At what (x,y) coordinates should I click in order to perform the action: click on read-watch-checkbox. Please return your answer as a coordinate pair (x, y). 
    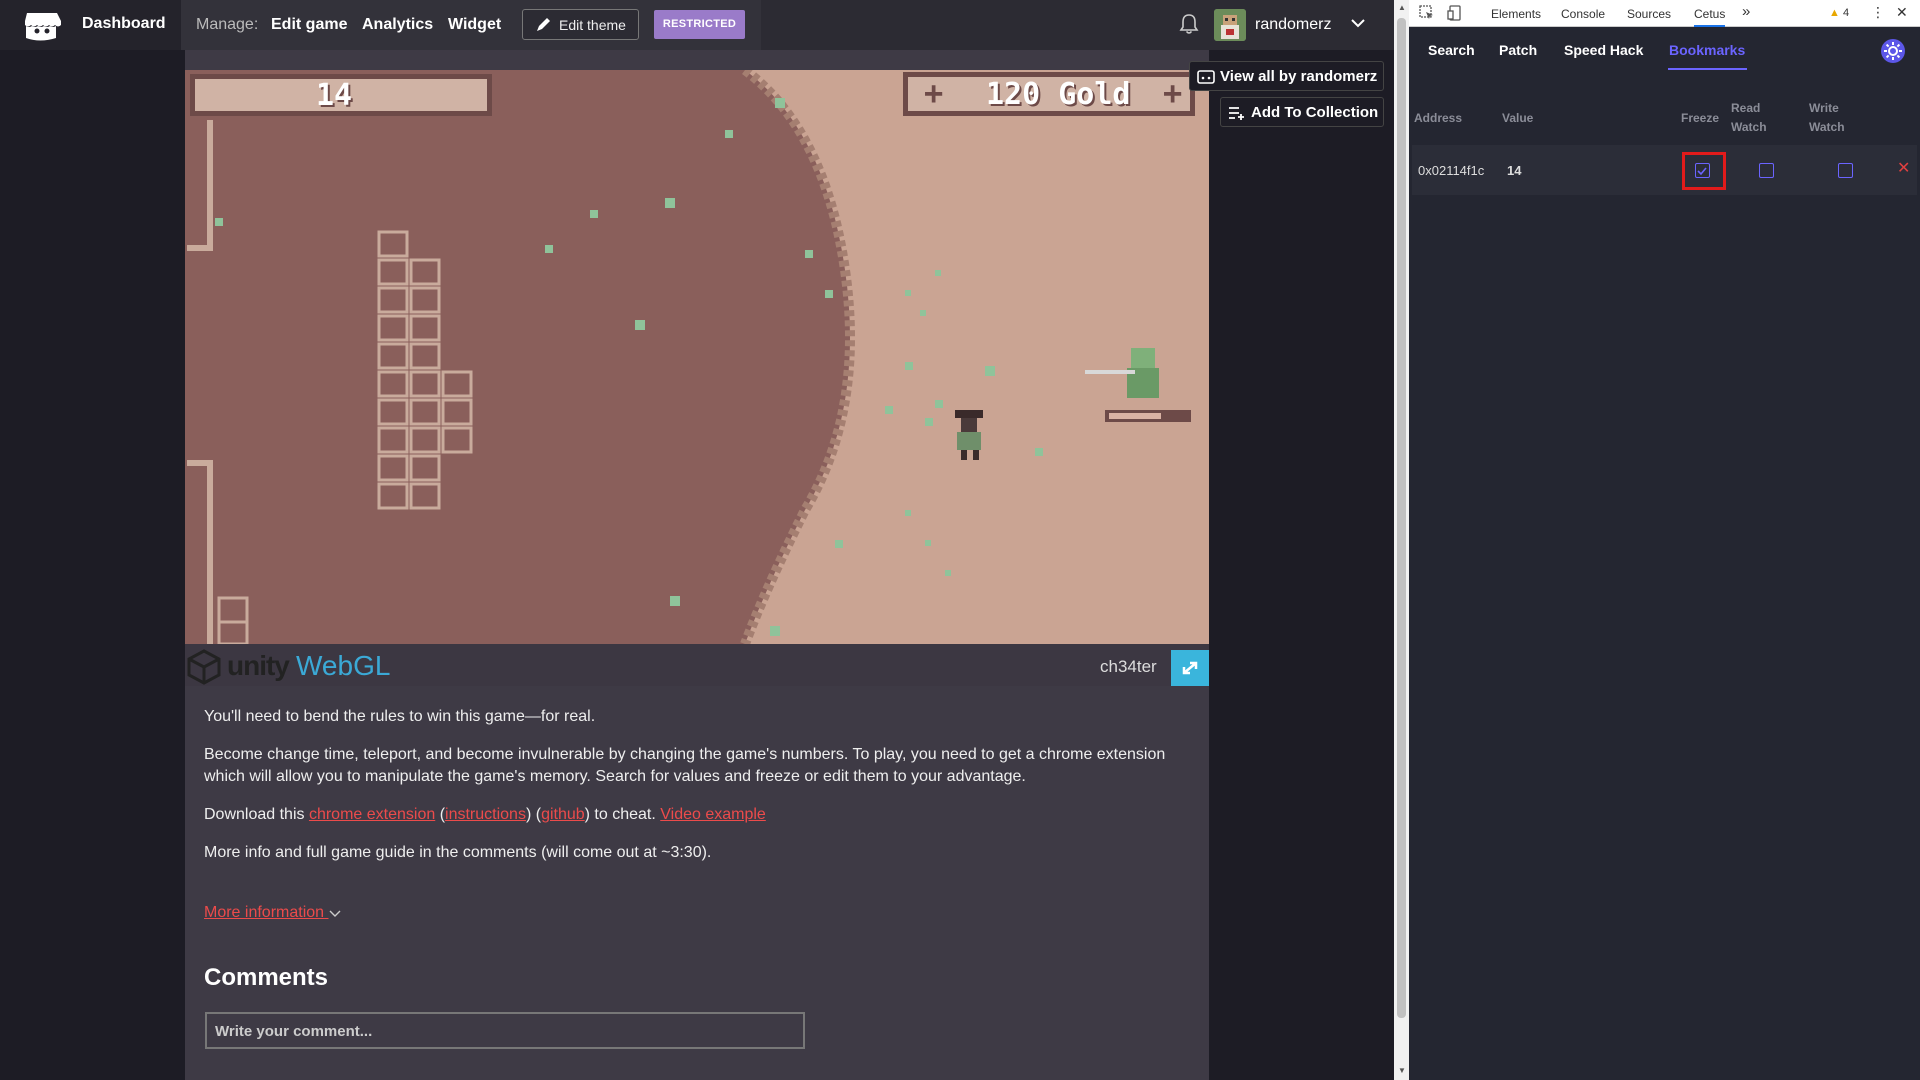
    Looking at the image, I should click on (1766, 170).